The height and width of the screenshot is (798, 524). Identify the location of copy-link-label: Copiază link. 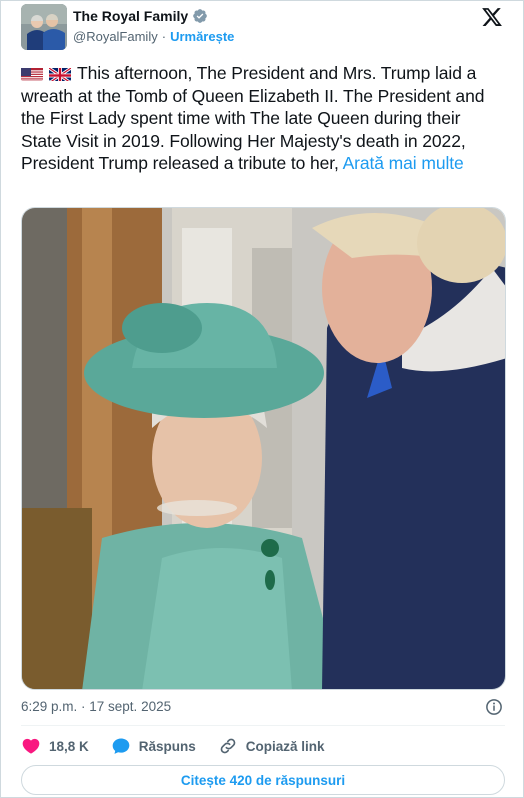
(285, 746).